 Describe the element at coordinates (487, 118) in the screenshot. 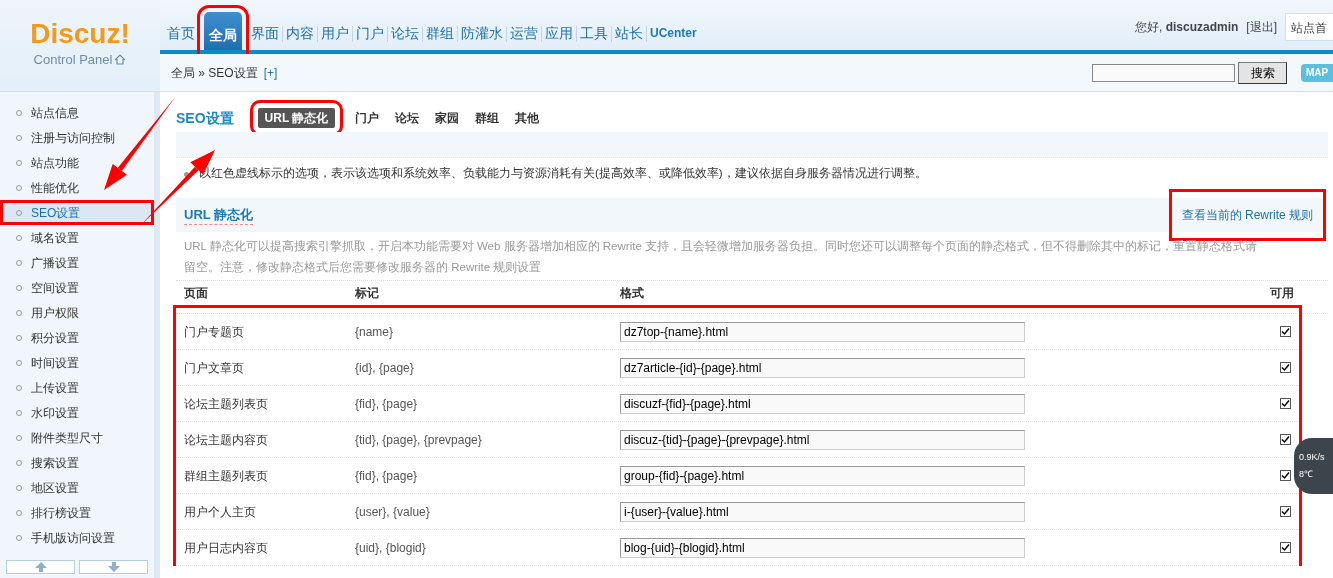

I see `sub-tab: 群组` at that location.